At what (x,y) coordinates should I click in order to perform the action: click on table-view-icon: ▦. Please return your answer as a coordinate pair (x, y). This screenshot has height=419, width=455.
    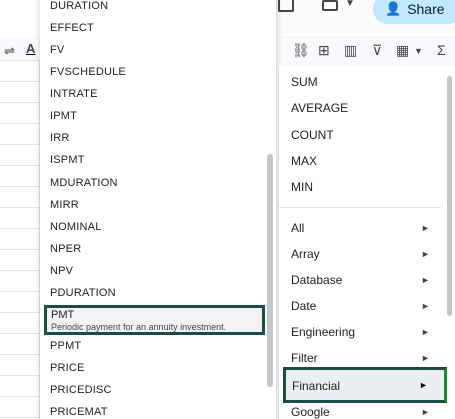
    Looking at the image, I should click on (402, 50).